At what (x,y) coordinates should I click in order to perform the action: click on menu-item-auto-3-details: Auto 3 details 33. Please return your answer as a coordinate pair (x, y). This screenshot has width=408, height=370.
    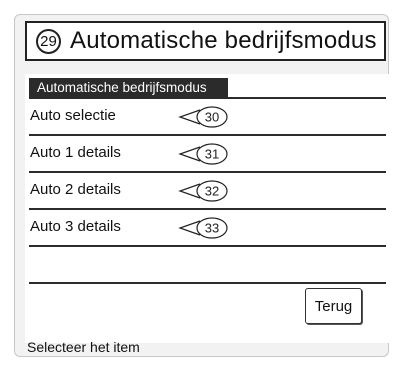
    Looking at the image, I should click on (207, 227).